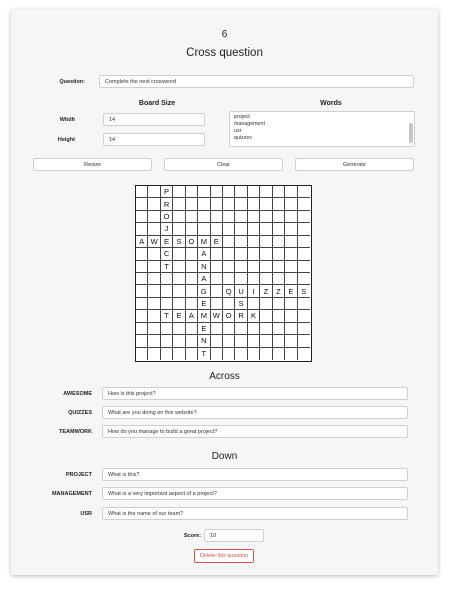 This screenshot has height=590, width=449. Describe the element at coordinates (204, 341) in the screenshot. I see `grid-cell-letter: N` at that location.